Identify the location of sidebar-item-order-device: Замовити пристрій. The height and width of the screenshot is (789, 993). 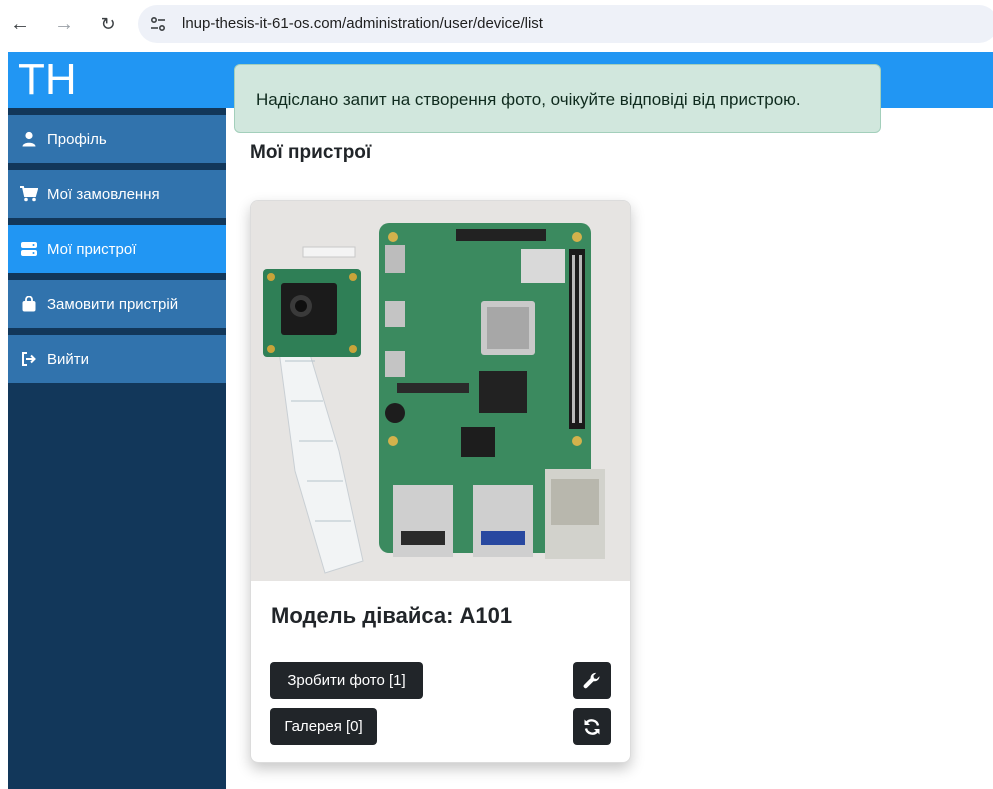
(117, 304).